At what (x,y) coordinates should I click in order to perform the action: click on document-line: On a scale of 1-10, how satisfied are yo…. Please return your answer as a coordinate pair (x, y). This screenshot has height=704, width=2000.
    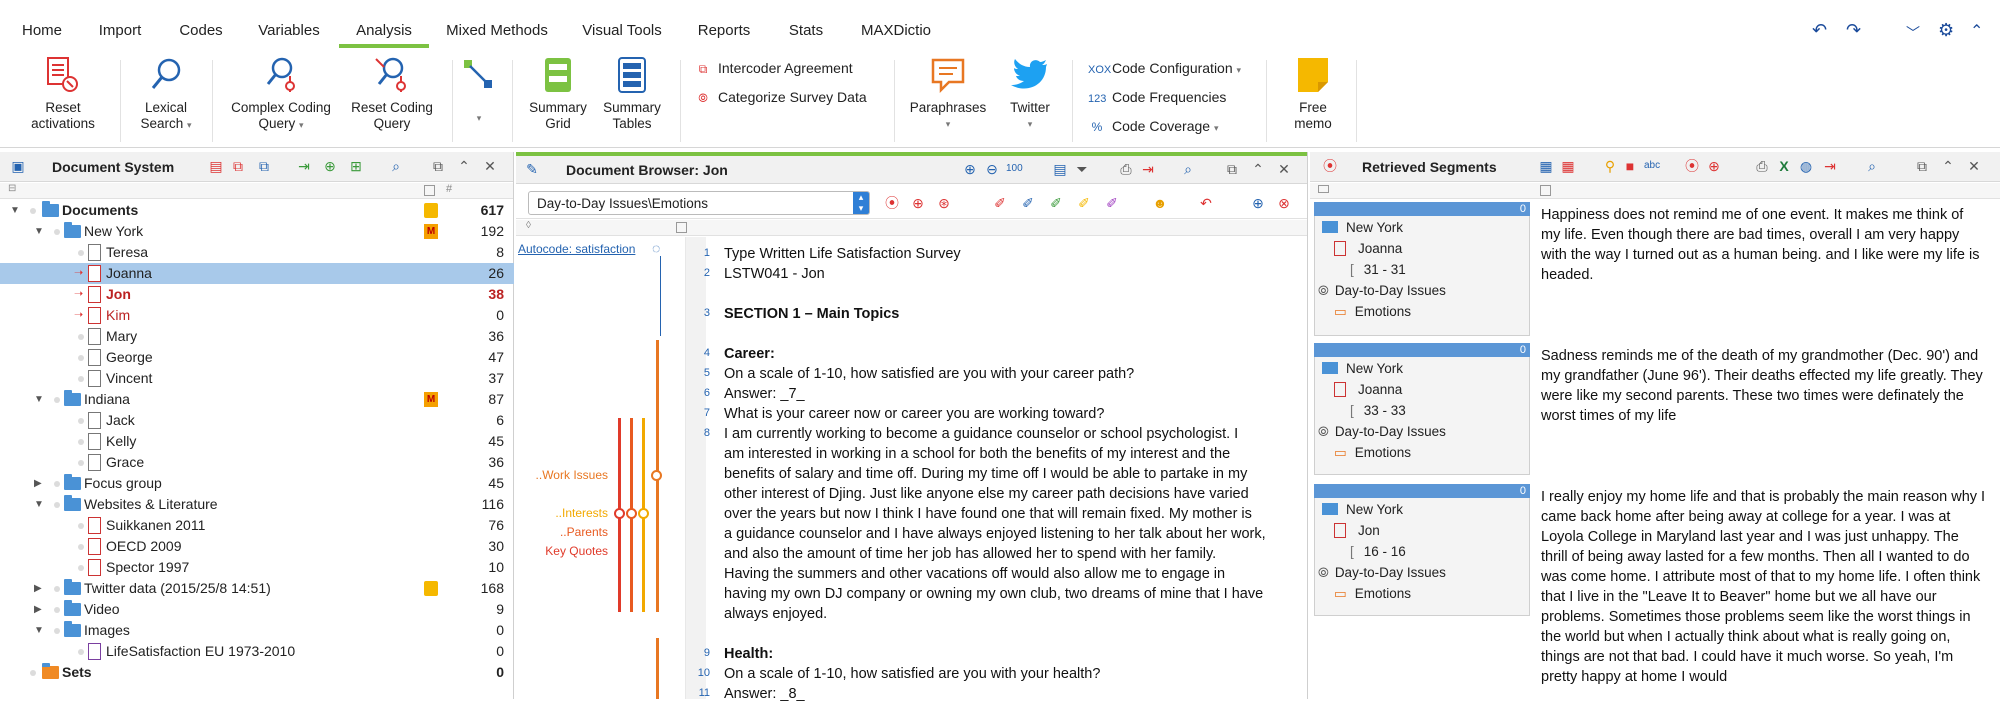
    Looking at the image, I should click on (912, 674).